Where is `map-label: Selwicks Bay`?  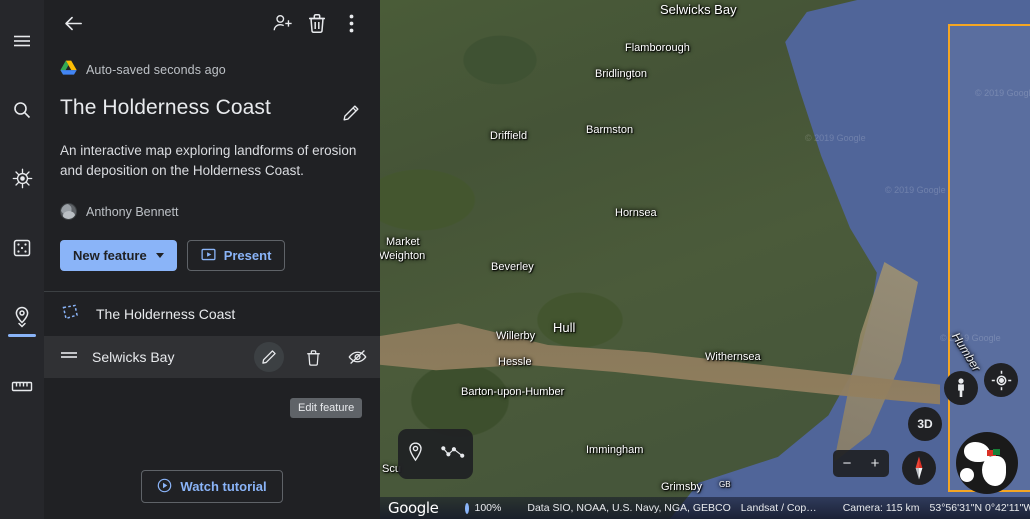
map-label: Selwicks Bay is located at coordinates (698, 9).